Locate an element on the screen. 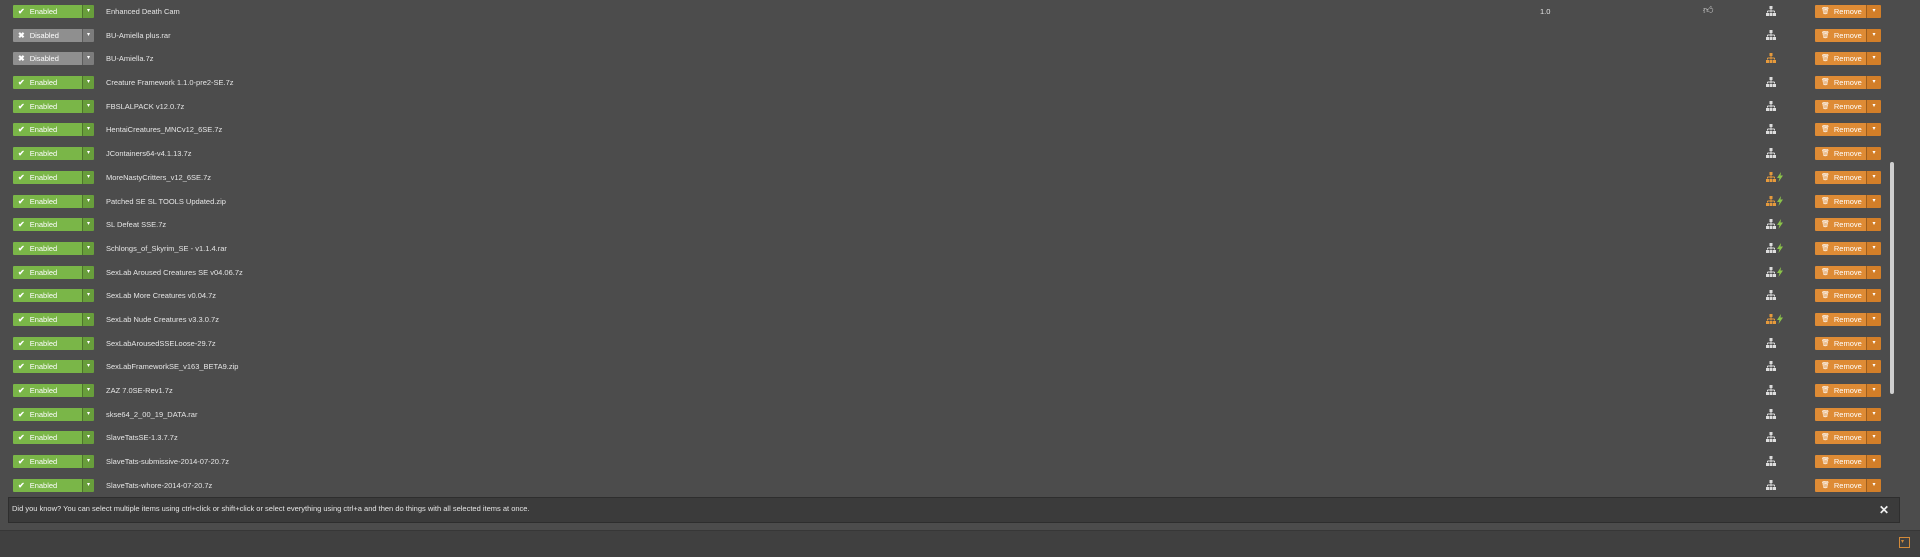 Image resolution: width=1920 pixels, height=557 pixels. mod-name: SexLab Aroused Creatures SE v04.06.7z is located at coordinates (174, 273).